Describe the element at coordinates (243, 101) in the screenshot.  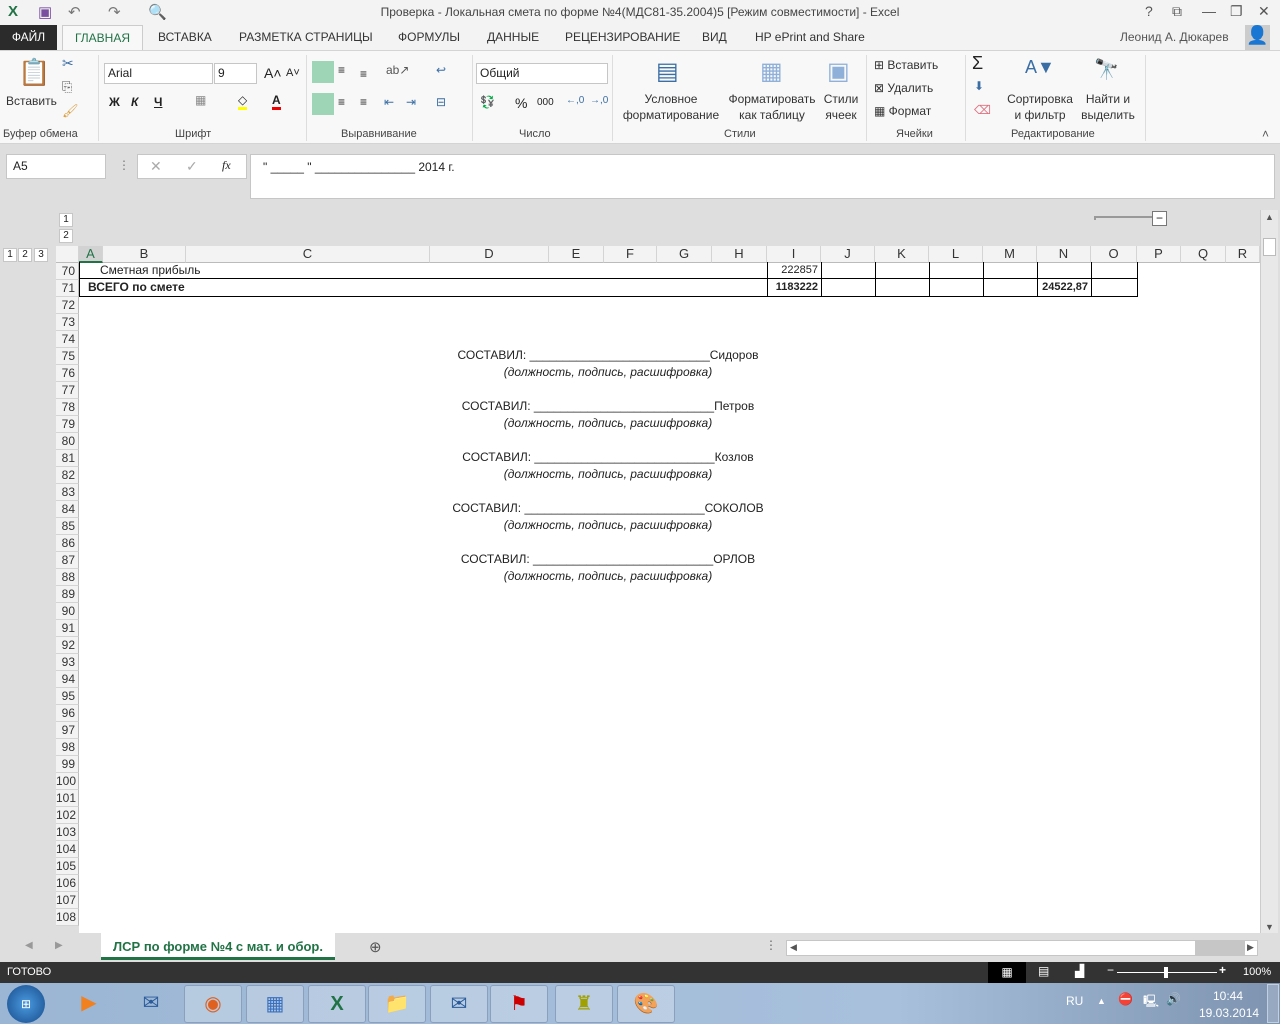
I see `fill-color-icon: ◇` at that location.